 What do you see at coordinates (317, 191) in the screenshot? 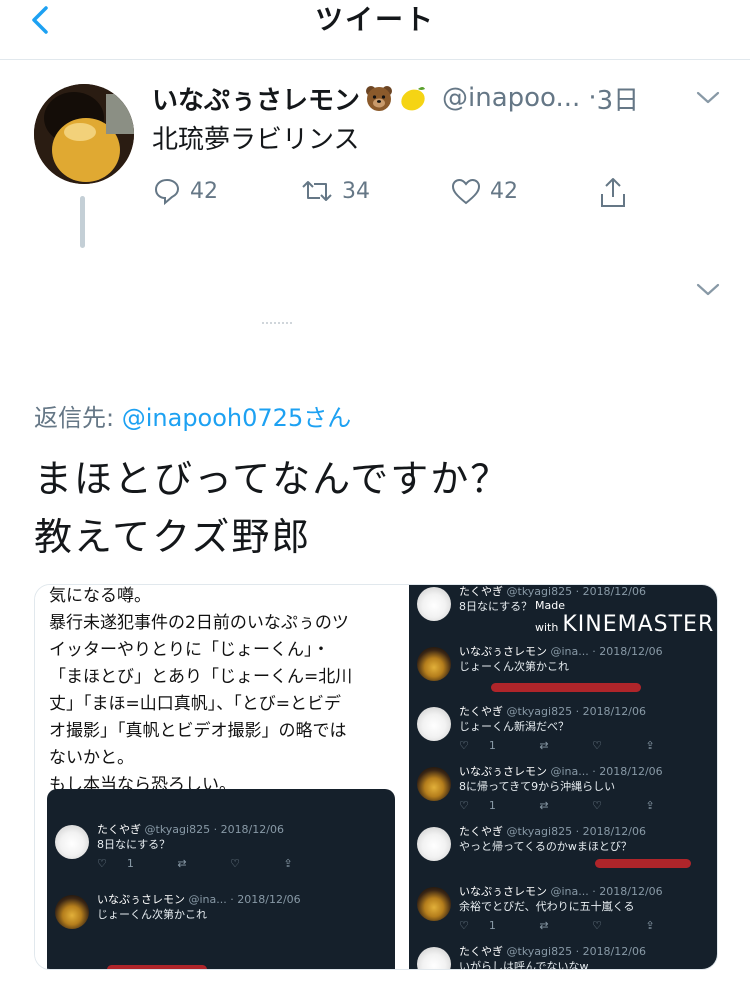
I see `retweet-icon` at bounding box center [317, 191].